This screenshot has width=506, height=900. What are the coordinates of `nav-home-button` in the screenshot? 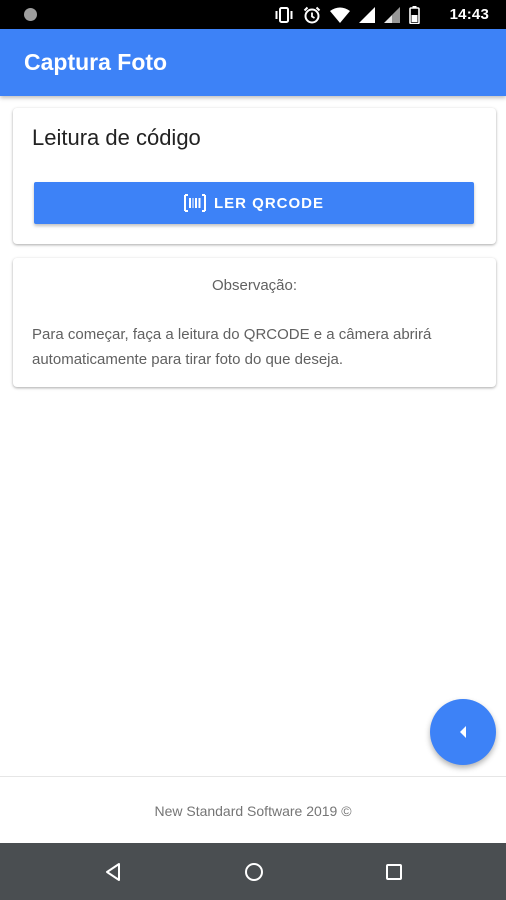 It's located at (254, 872).